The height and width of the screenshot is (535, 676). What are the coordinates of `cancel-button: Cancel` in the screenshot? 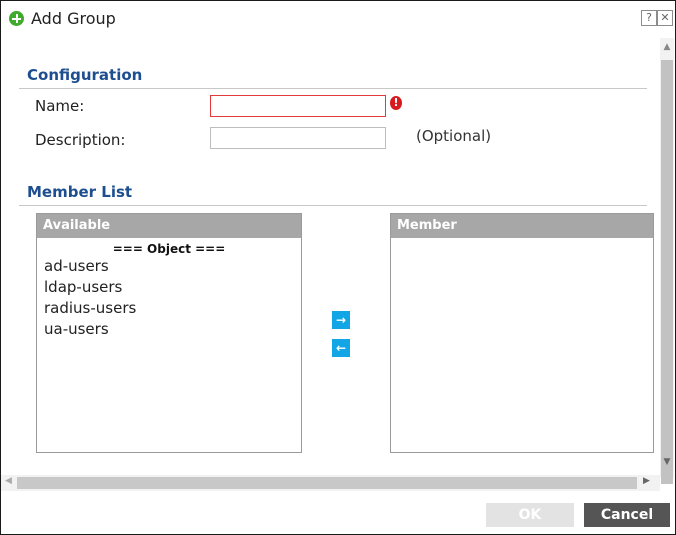 It's located at (627, 515).